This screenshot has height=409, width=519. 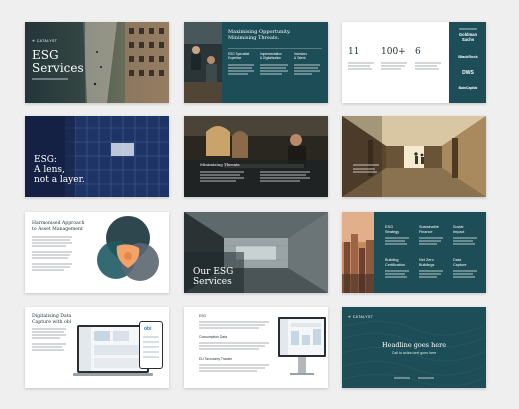 I want to click on title-line-1: Digitalising Data, so click(x=52, y=316).